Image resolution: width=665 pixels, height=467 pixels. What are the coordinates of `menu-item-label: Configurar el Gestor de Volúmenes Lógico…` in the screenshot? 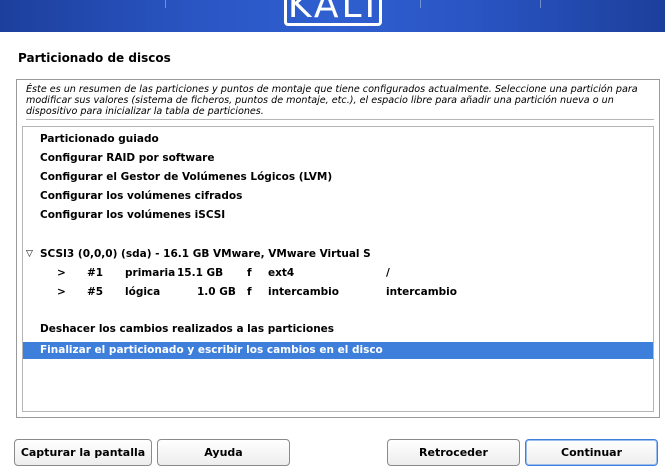 It's located at (186, 177).